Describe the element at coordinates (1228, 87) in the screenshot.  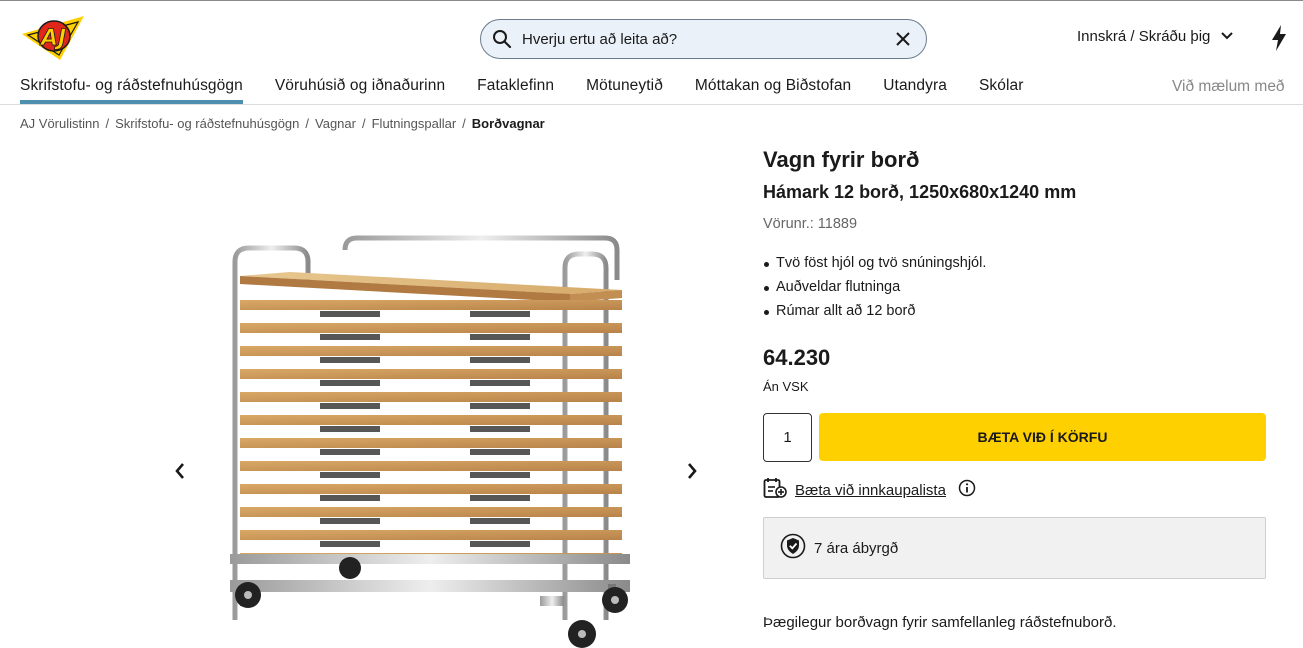
I see `nav-item-recommended: Við mælum með` at that location.